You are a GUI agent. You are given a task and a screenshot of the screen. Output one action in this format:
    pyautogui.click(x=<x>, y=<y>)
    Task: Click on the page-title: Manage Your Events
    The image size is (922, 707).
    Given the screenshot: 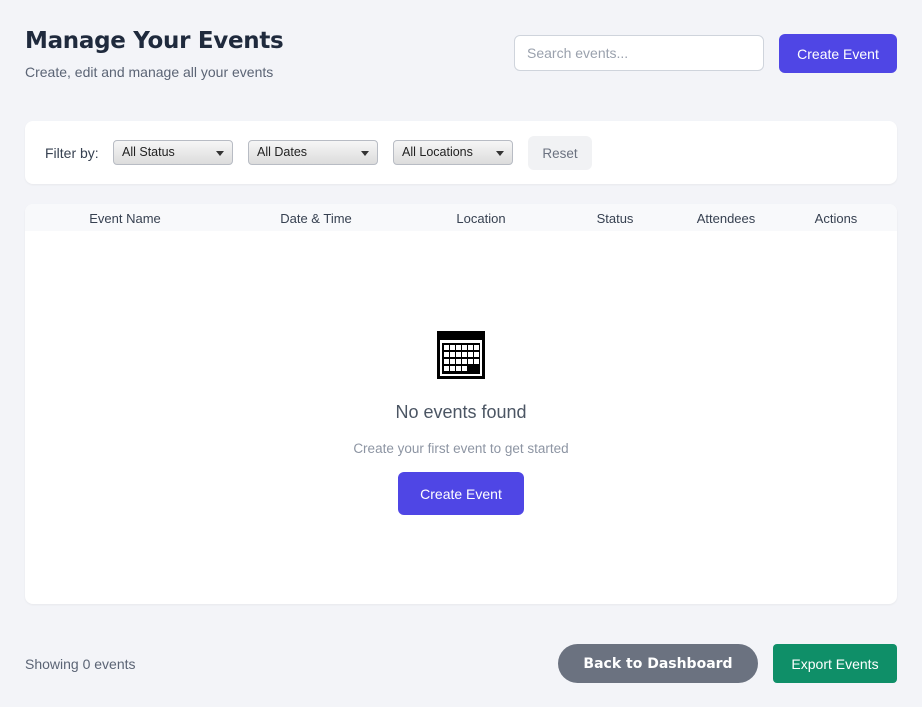 What is the action you would take?
    pyautogui.click(x=154, y=41)
    